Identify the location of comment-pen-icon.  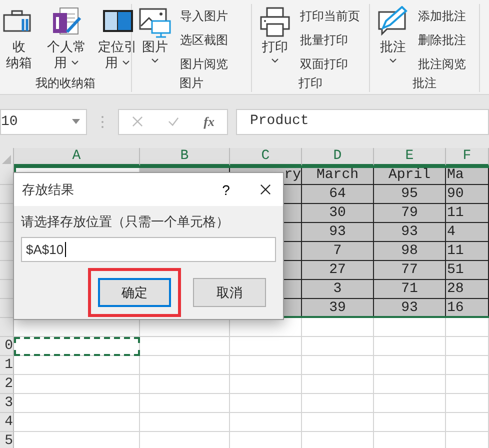
(393, 22).